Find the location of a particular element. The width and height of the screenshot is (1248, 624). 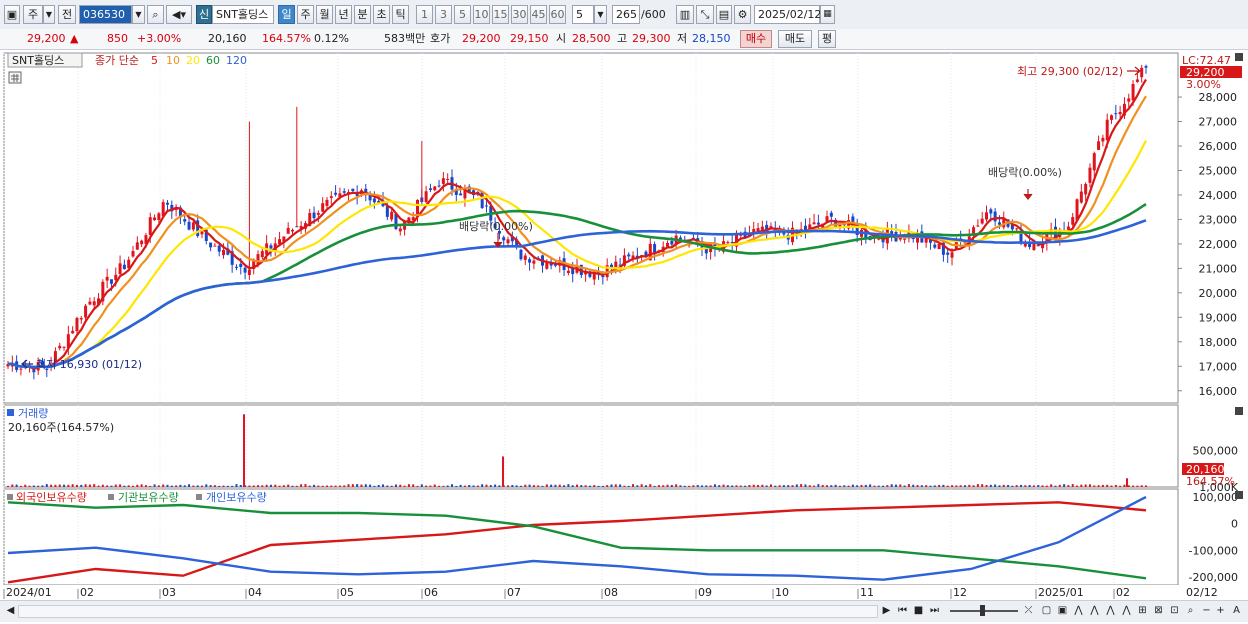

interval-dropdown-icon: ▼ is located at coordinates (600, 14).